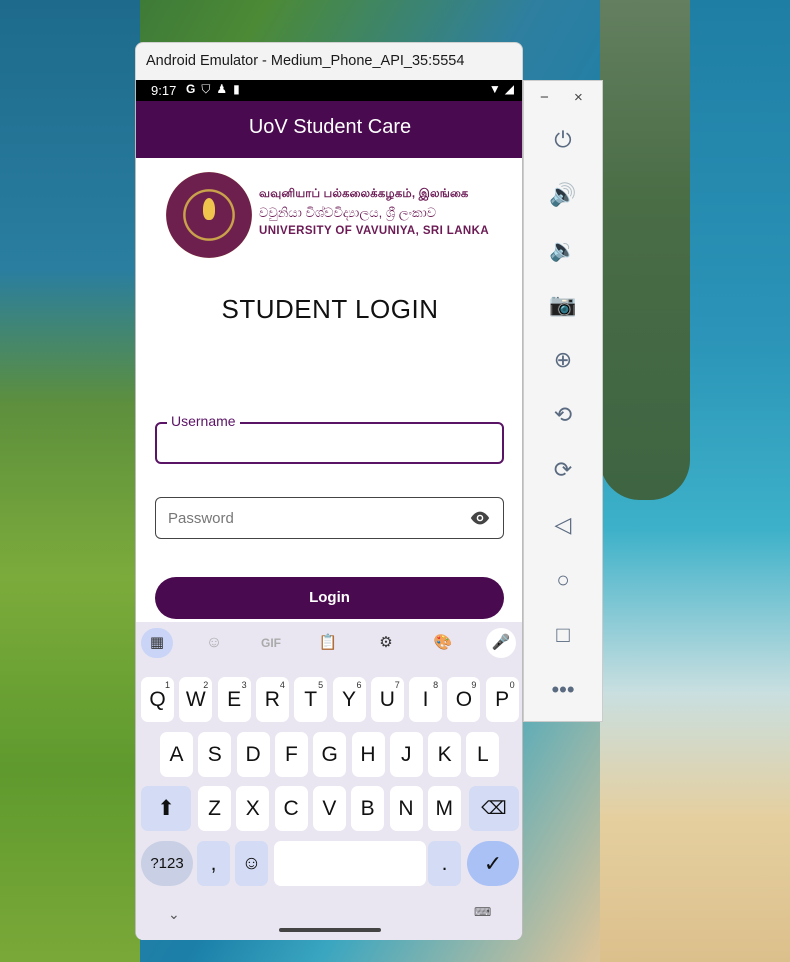  I want to click on gesture-nav-handle, so click(330, 930).